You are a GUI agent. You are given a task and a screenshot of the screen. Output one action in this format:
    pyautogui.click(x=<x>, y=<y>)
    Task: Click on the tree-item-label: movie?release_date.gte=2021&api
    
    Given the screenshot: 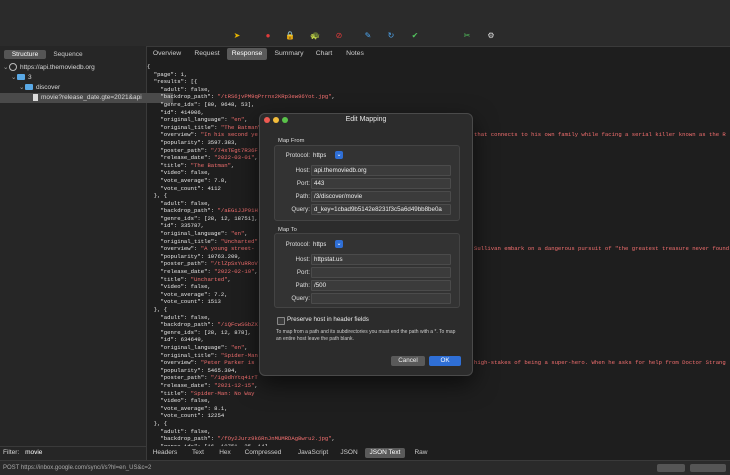 What is the action you would take?
    pyautogui.click(x=91, y=97)
    